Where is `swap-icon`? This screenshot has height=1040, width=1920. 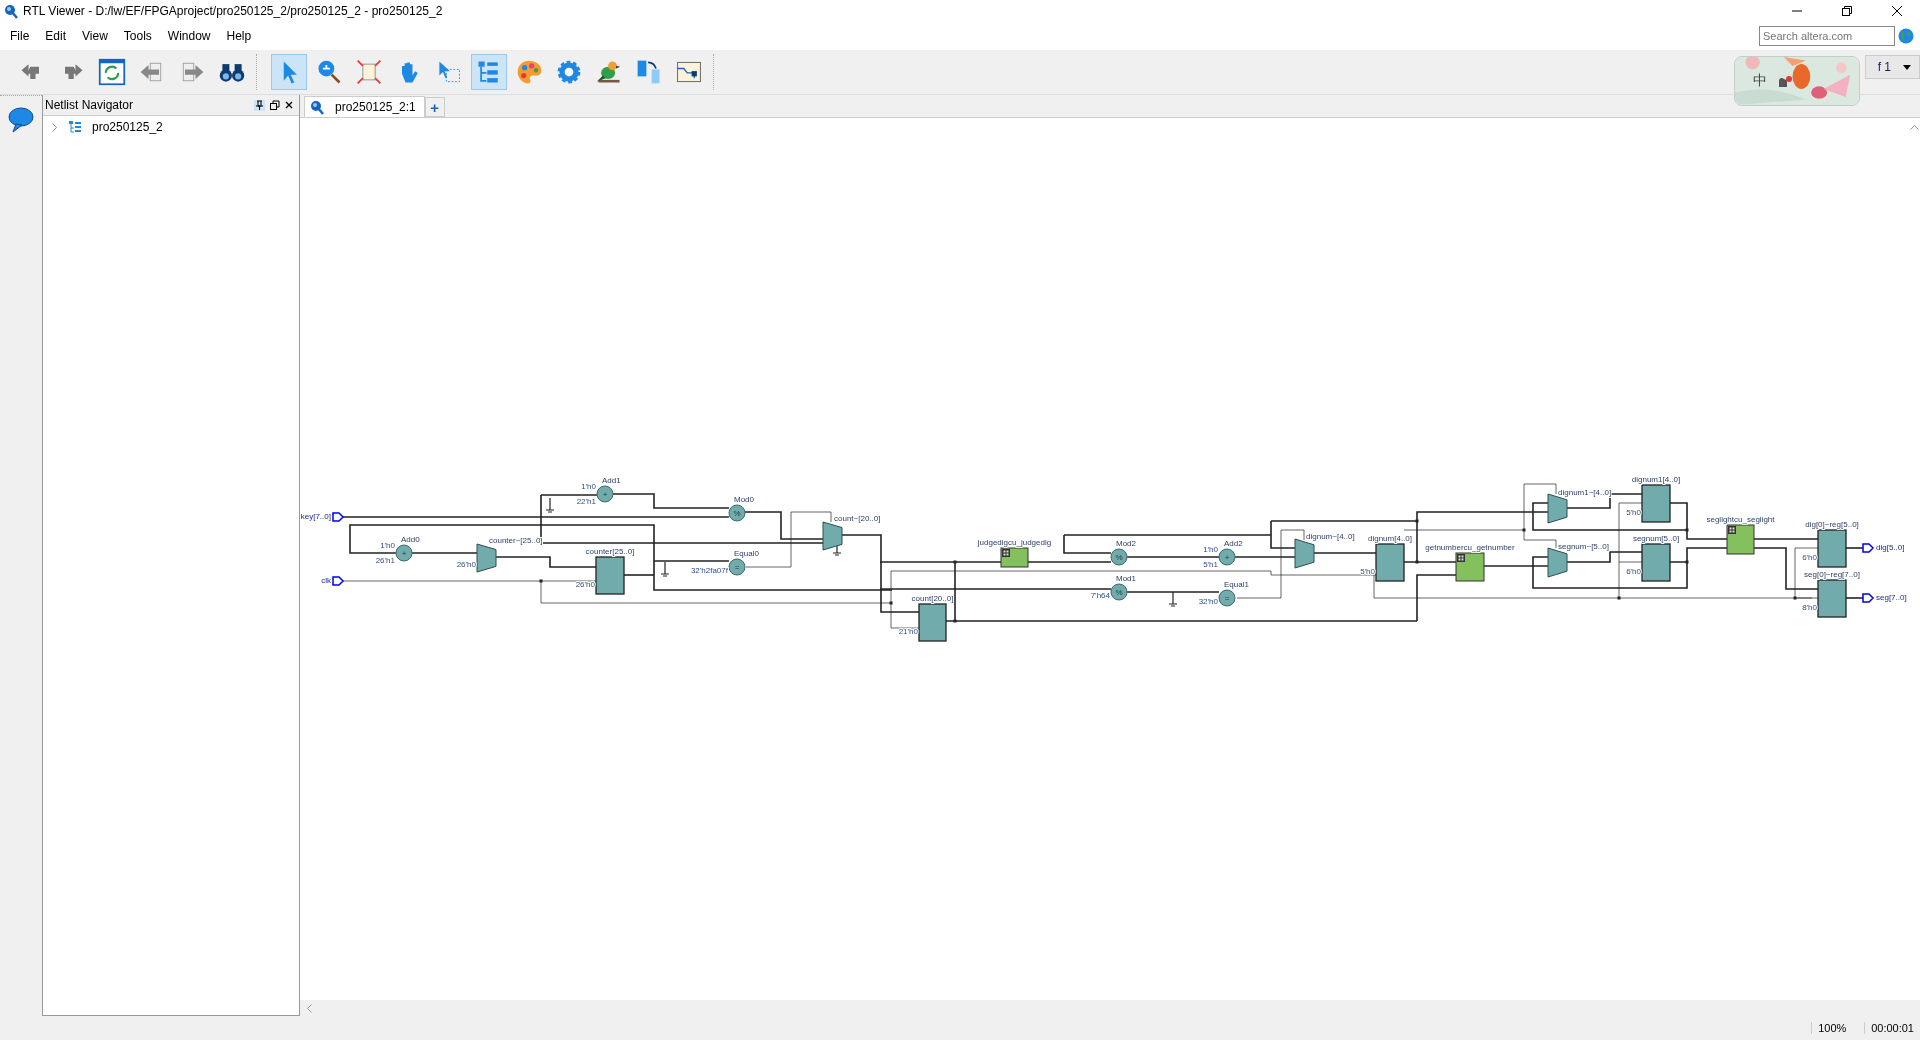
swap-icon is located at coordinates (649, 72).